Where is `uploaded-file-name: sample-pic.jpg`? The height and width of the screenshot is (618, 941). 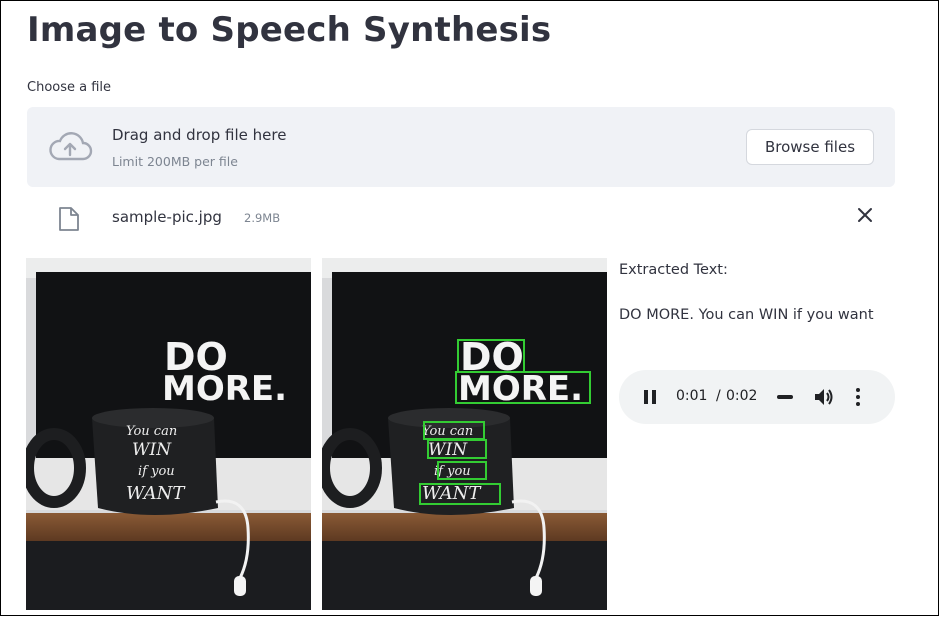
uploaded-file-name: sample-pic.jpg is located at coordinates (167, 217).